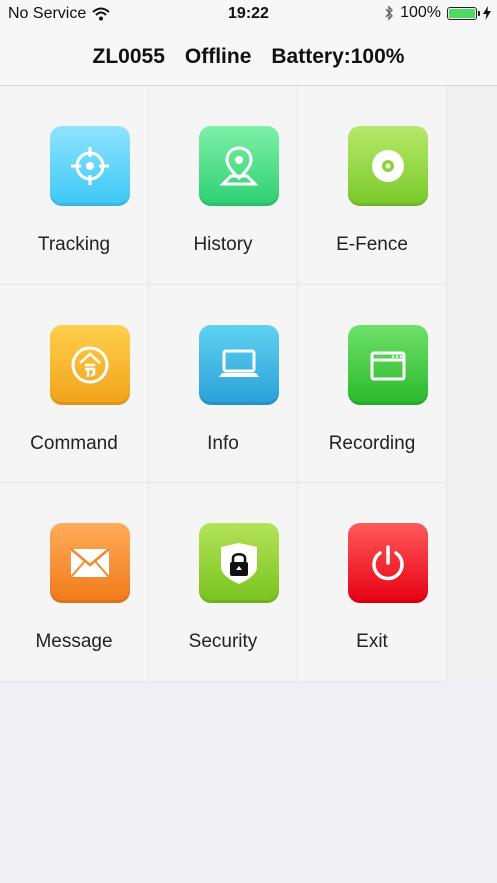 This screenshot has height=883, width=497. I want to click on tracking-label: Tracking, so click(74, 244).